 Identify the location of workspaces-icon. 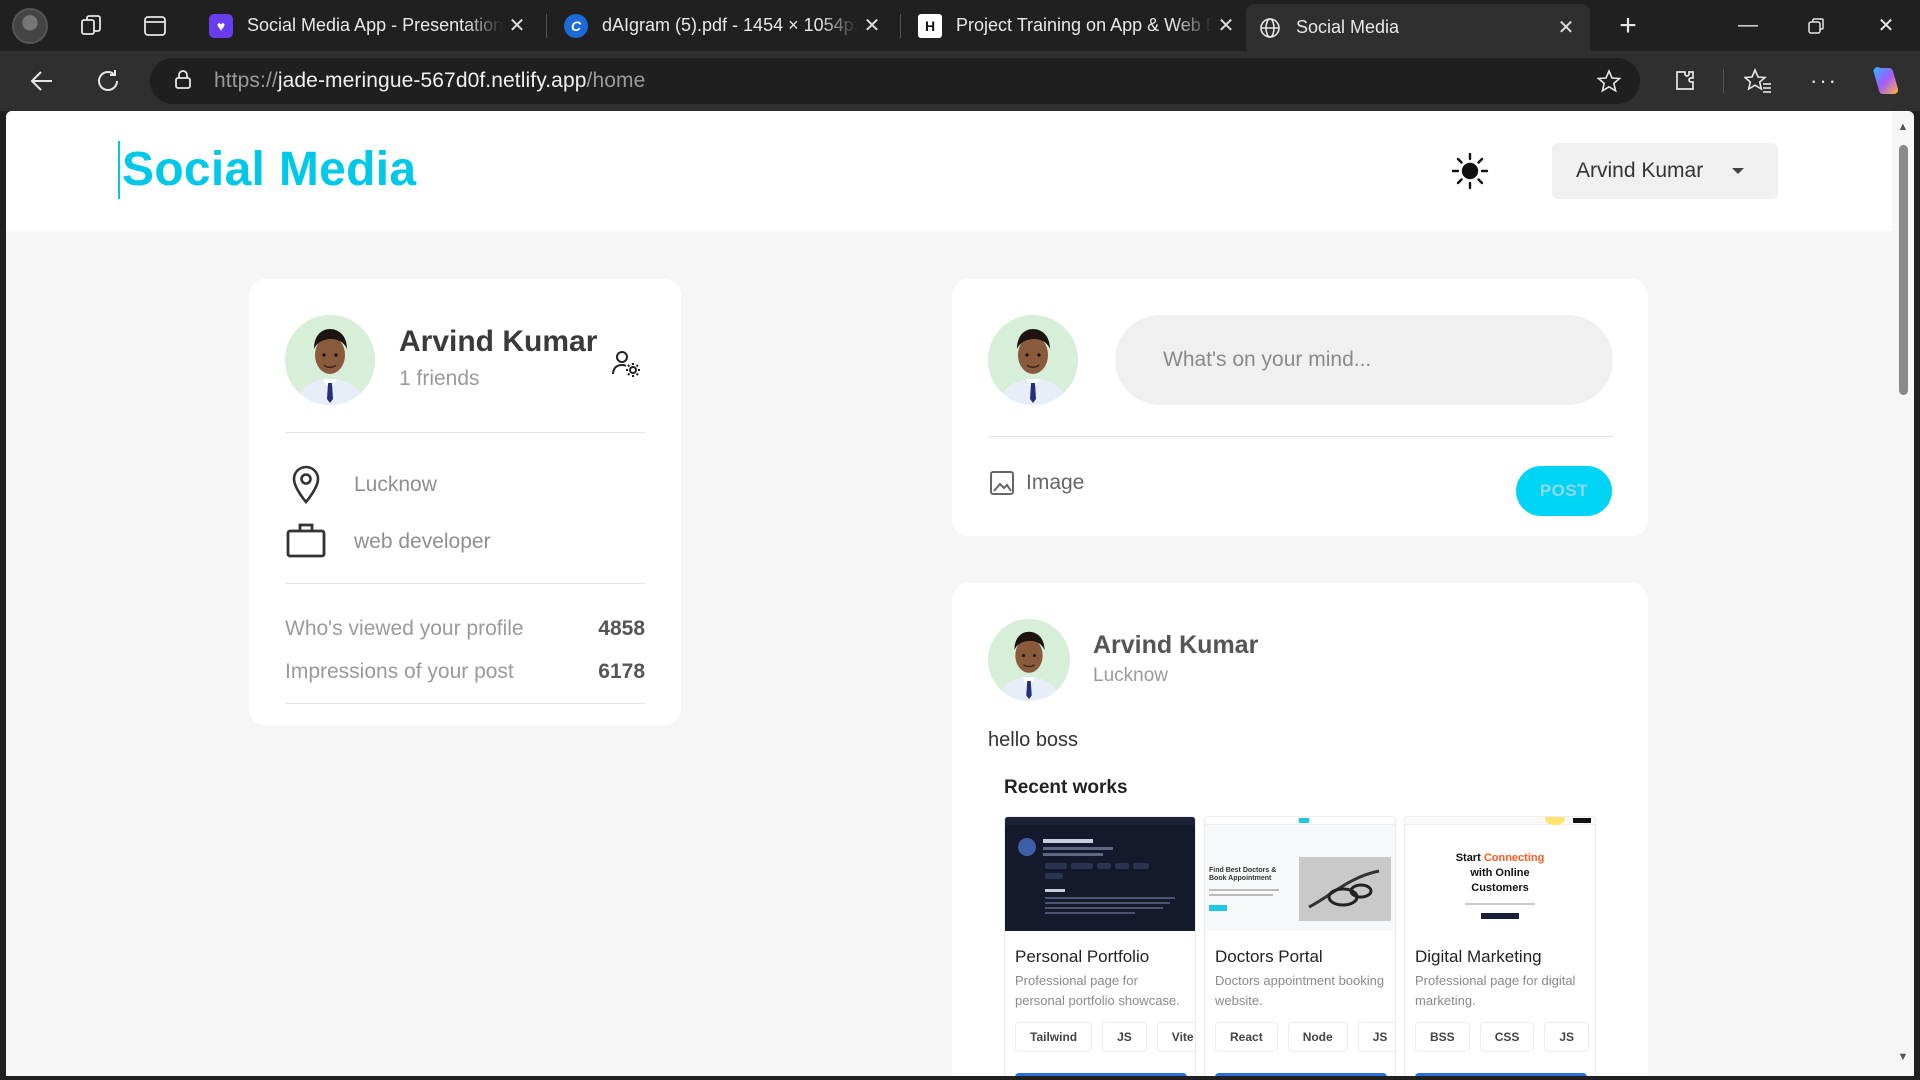
(92, 26).